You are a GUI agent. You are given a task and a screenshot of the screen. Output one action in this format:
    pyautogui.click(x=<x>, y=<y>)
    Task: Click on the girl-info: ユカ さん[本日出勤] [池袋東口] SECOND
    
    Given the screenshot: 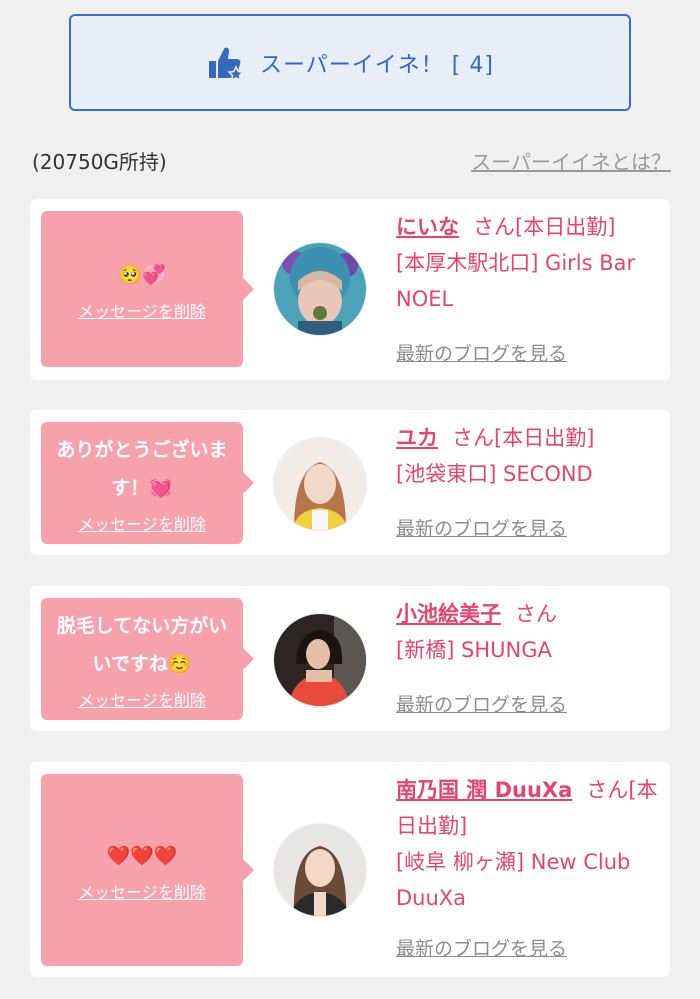 What is the action you would take?
    pyautogui.click(x=528, y=456)
    